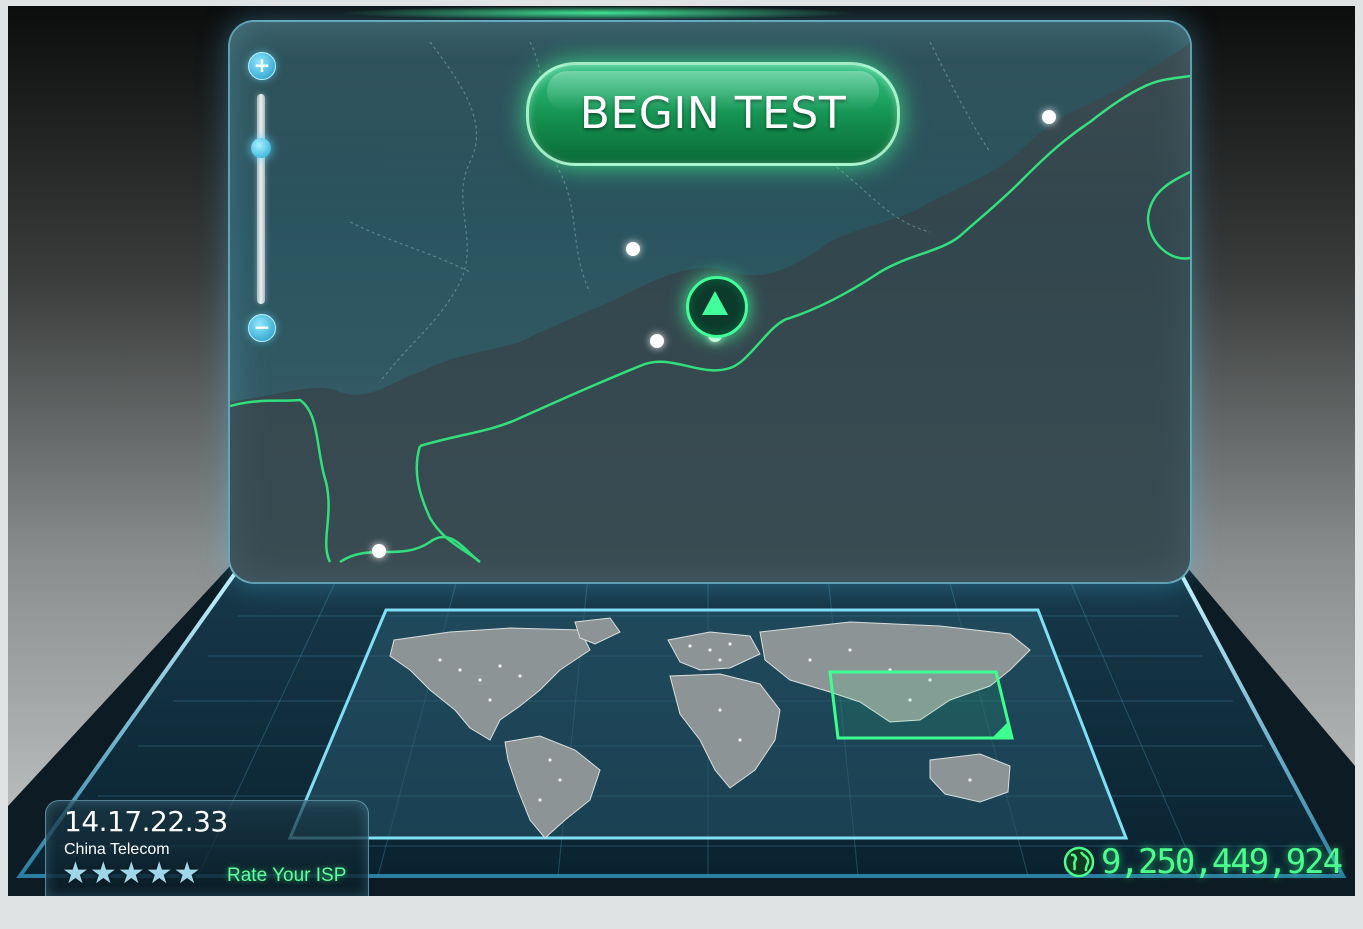 The width and height of the screenshot is (1363, 929). I want to click on zoom-slider-thumb, so click(261, 147).